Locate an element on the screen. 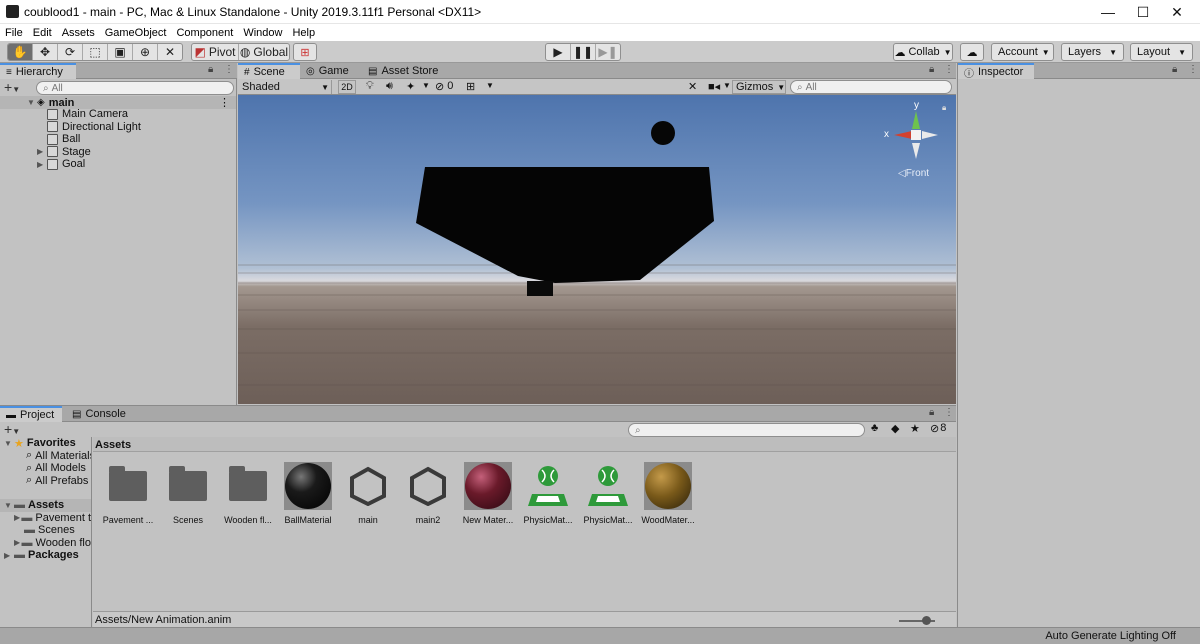  menu-file: File is located at coordinates (14, 33).